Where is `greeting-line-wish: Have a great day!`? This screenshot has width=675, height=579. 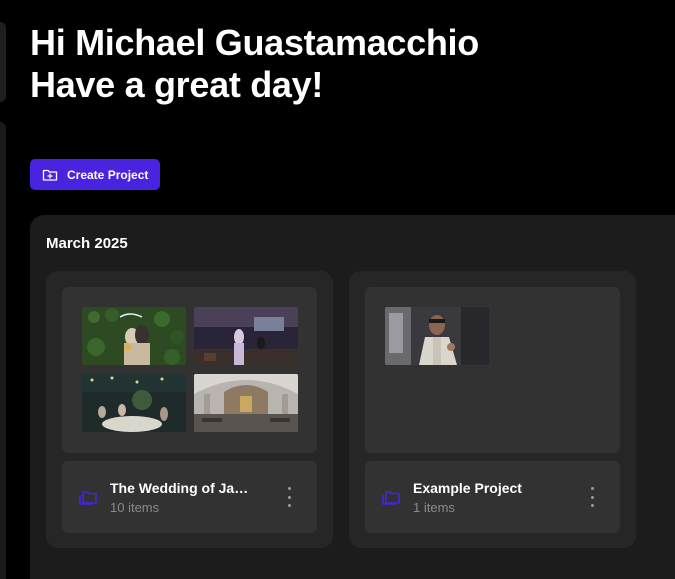
greeting-line-wish: Have a great day! is located at coordinates (177, 84).